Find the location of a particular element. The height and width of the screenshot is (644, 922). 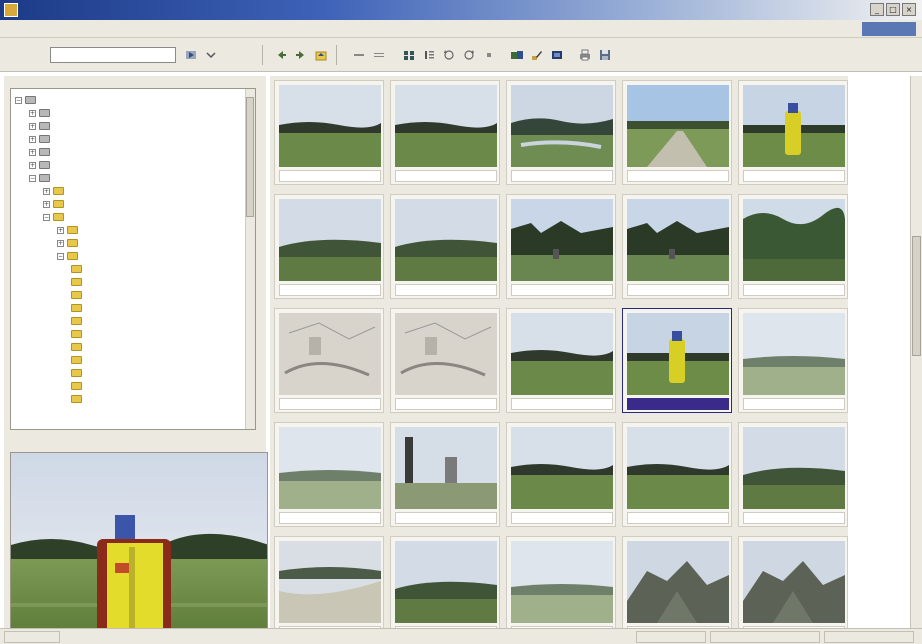

address-input is located at coordinates (113, 55).